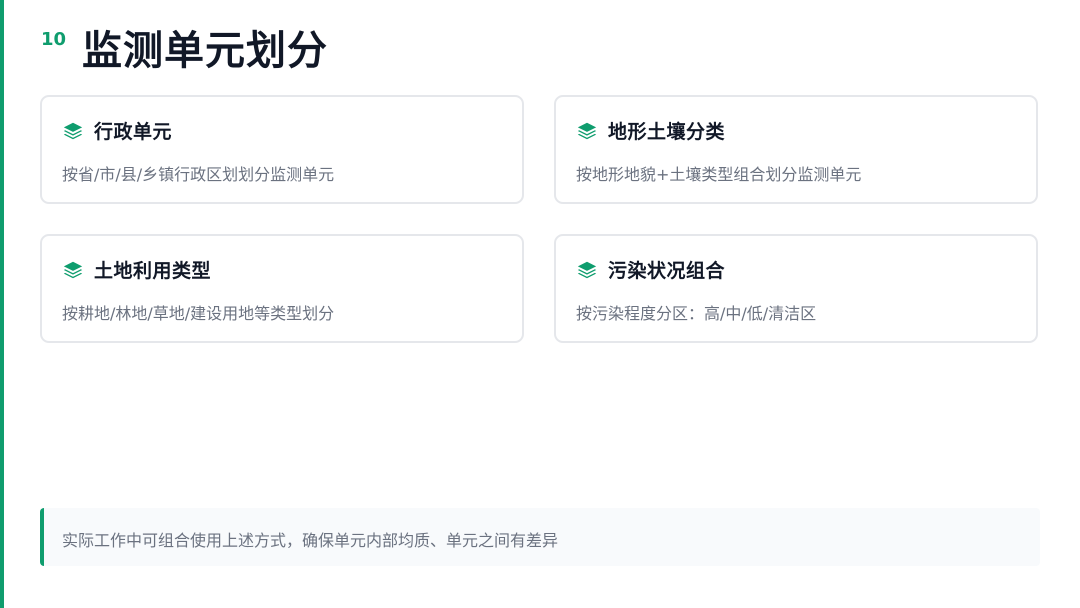  What do you see at coordinates (205, 51) in the screenshot?
I see `page-title: 监测单元划分` at bounding box center [205, 51].